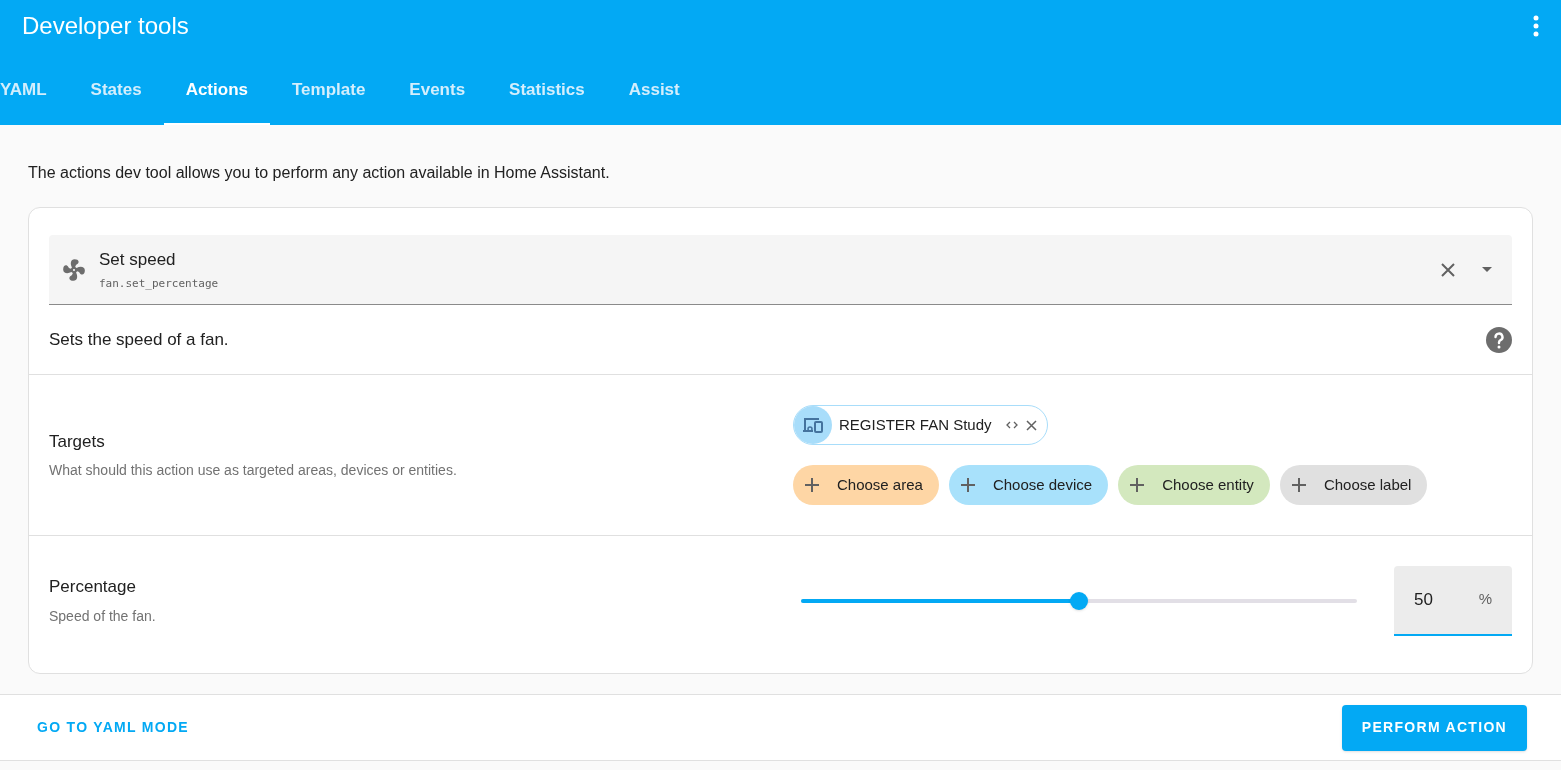 The height and width of the screenshot is (770, 1561). Describe the element at coordinates (1499, 339) in the screenshot. I see `help-icon` at that location.